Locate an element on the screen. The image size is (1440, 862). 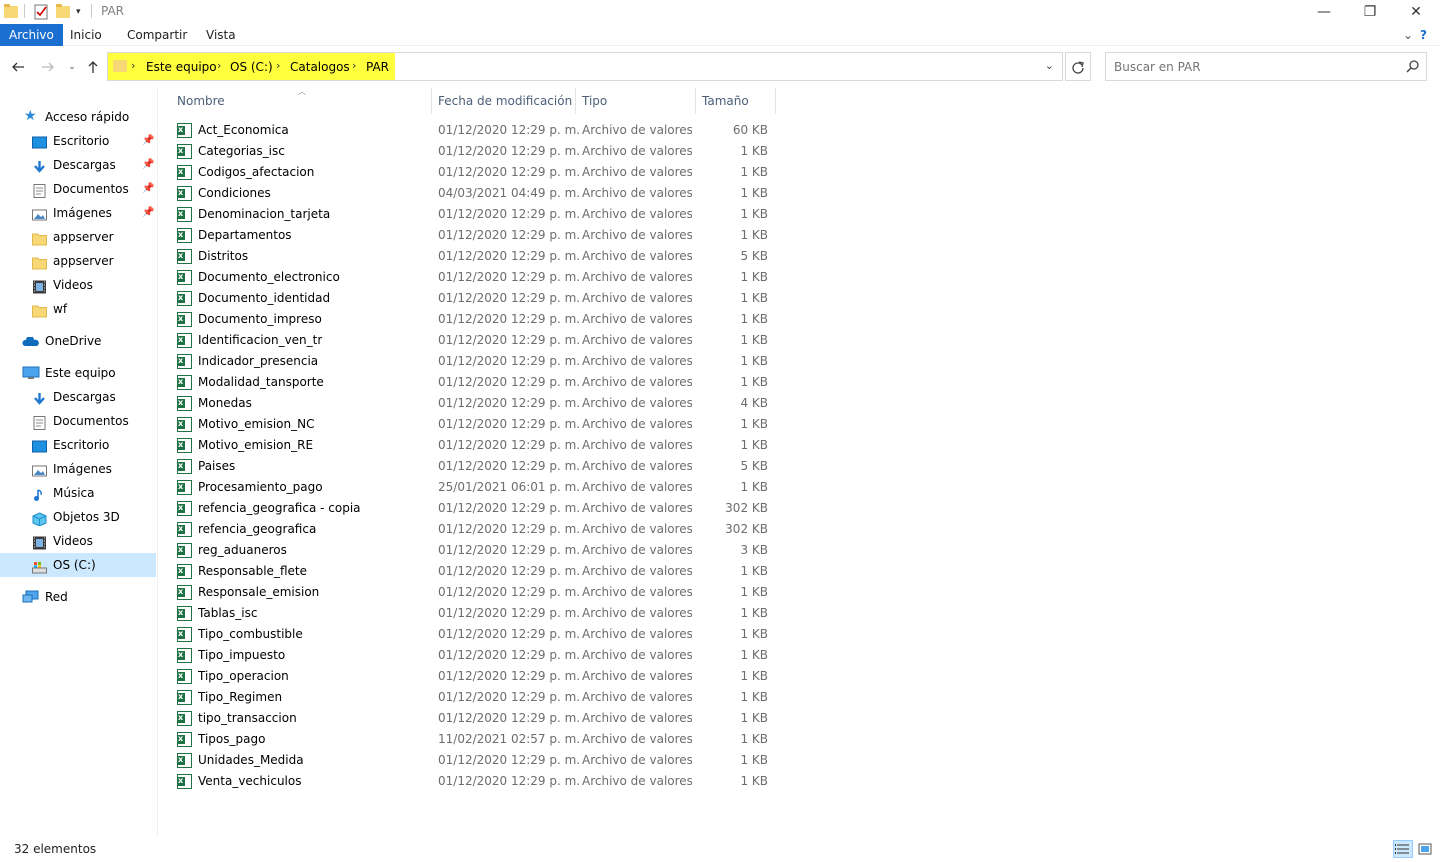
nav-item-escritorio: Escritorio 📌 is located at coordinates (94, 141).